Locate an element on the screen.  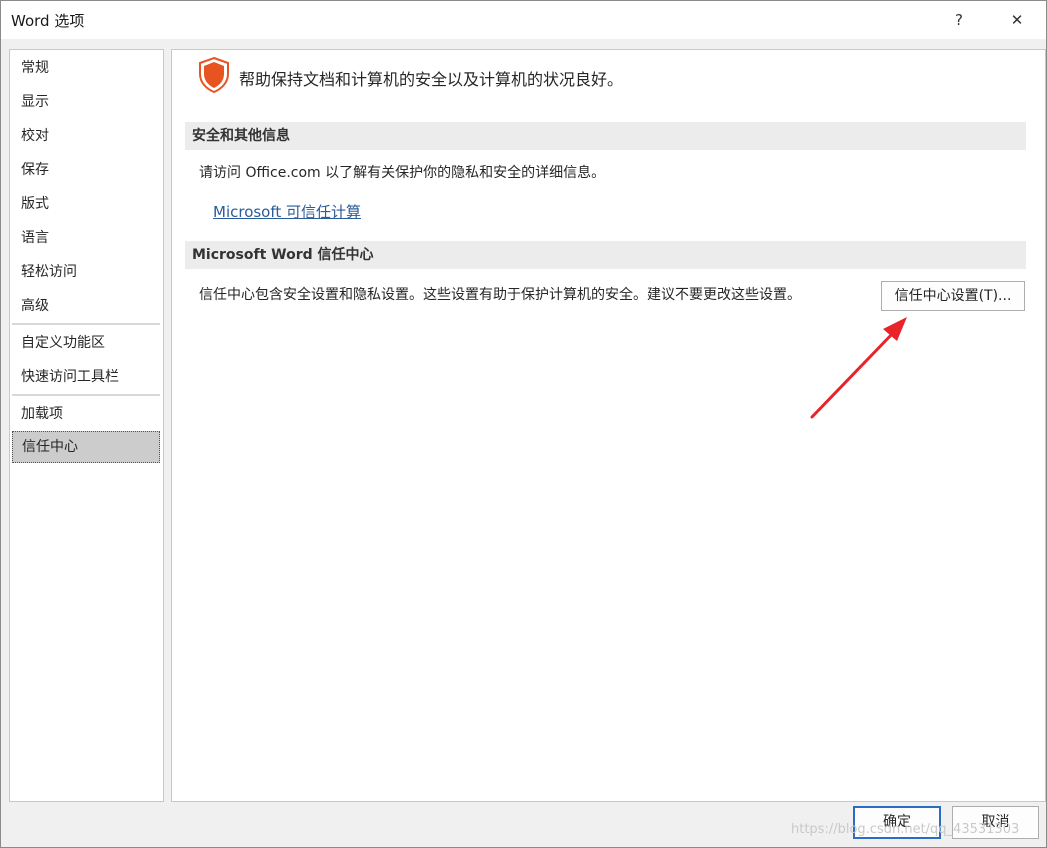
shield-icon is located at coordinates (214, 75).